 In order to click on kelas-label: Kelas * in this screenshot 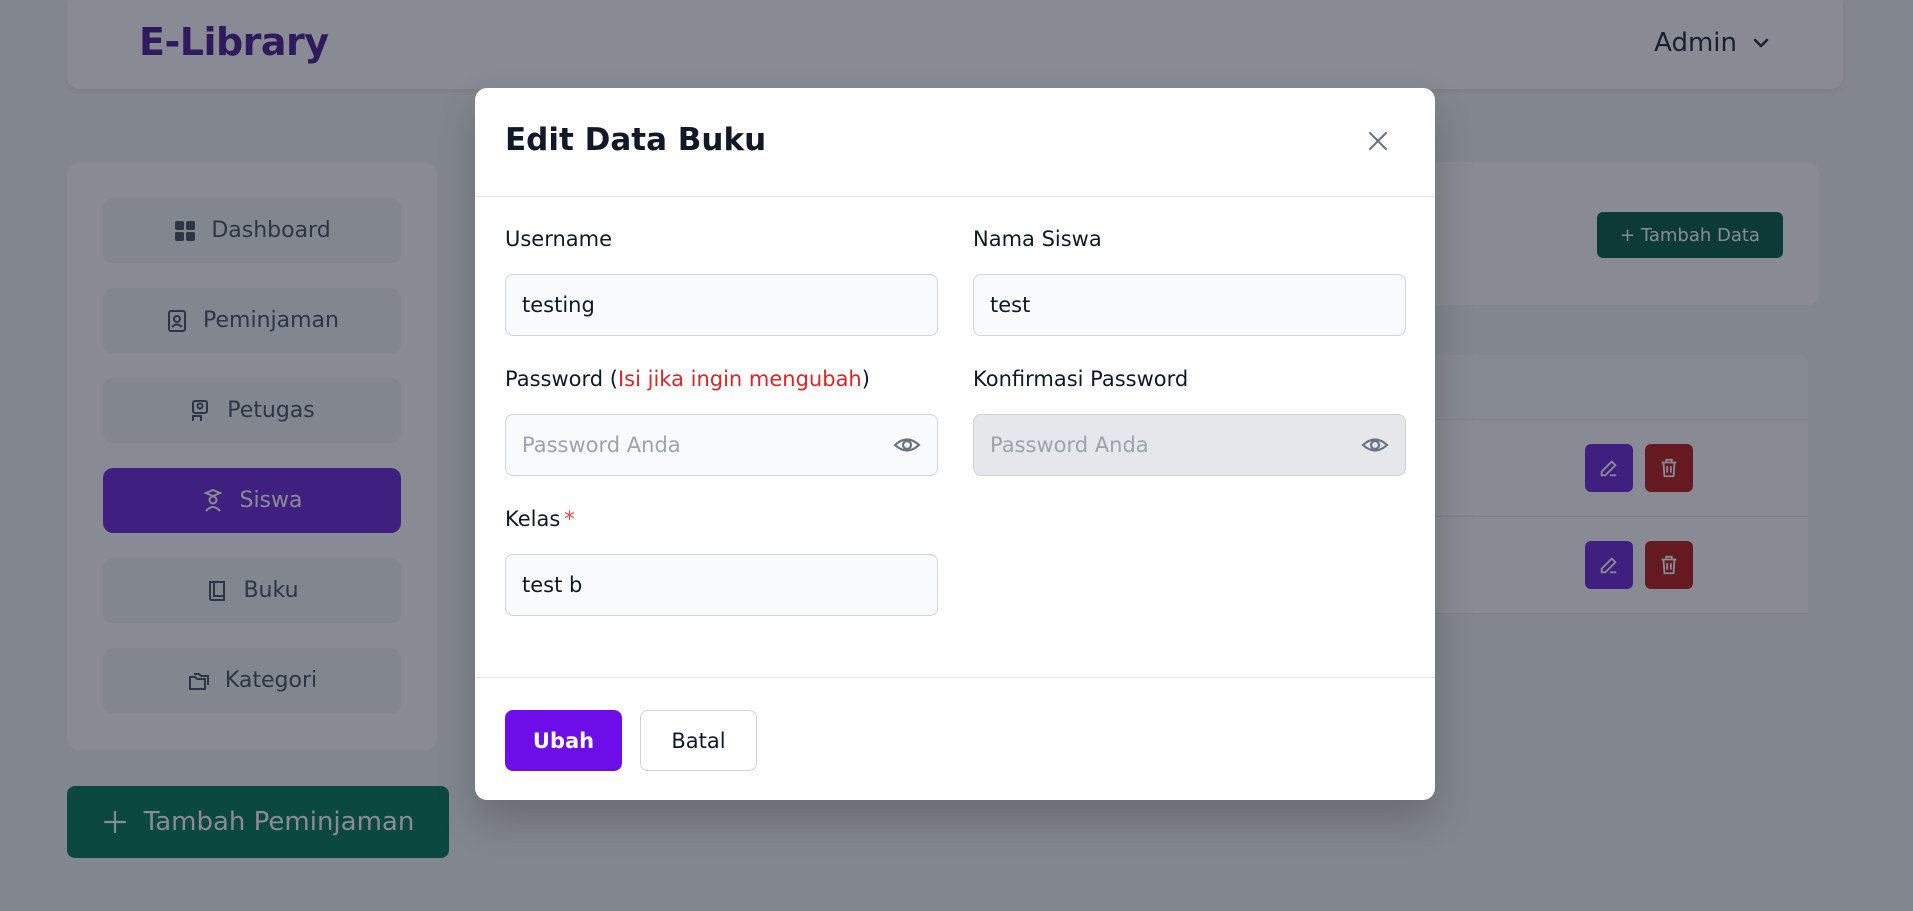, I will do `click(721, 522)`.